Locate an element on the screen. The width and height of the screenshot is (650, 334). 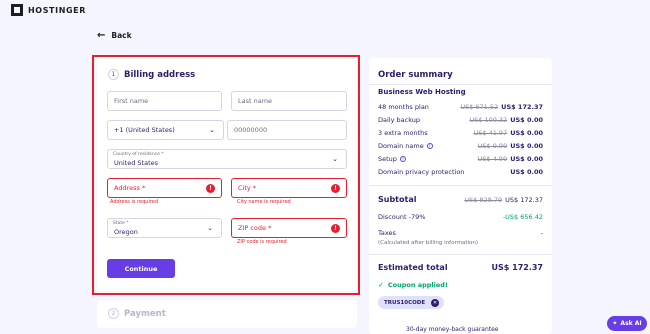
line-item: Setup? US$ 4.99 US$ 0.00 is located at coordinates (460, 160).